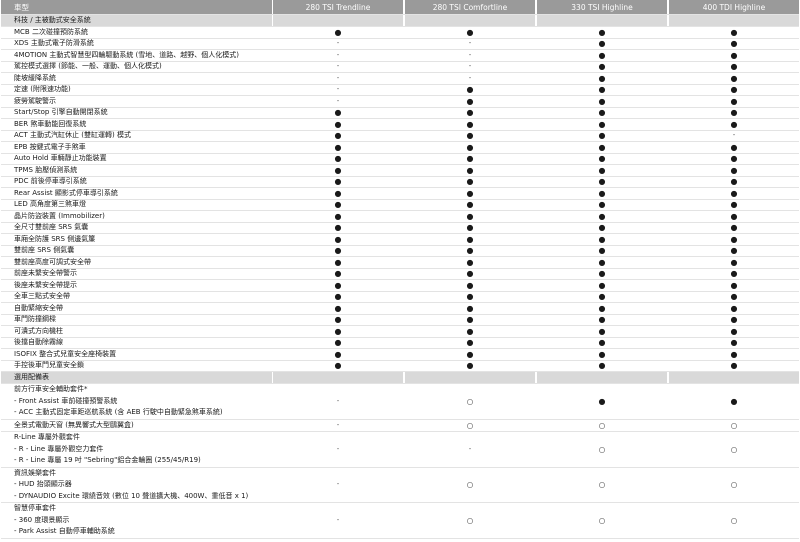  I want to click on table-row: 雙前座 SRS 側氣囊 ● ● ● ●, so click(400, 251).